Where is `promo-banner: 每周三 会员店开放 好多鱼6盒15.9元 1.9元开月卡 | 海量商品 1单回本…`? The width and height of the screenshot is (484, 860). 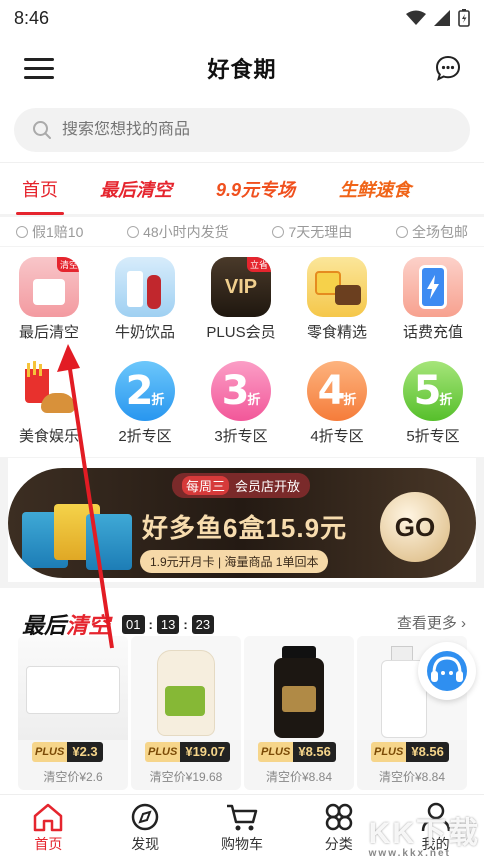
promo-banner: 每周三 会员店开放 好多鱼6盒15.9元 1.9元开月卡 | 海量商品 1单回本… is located at coordinates (242, 520).